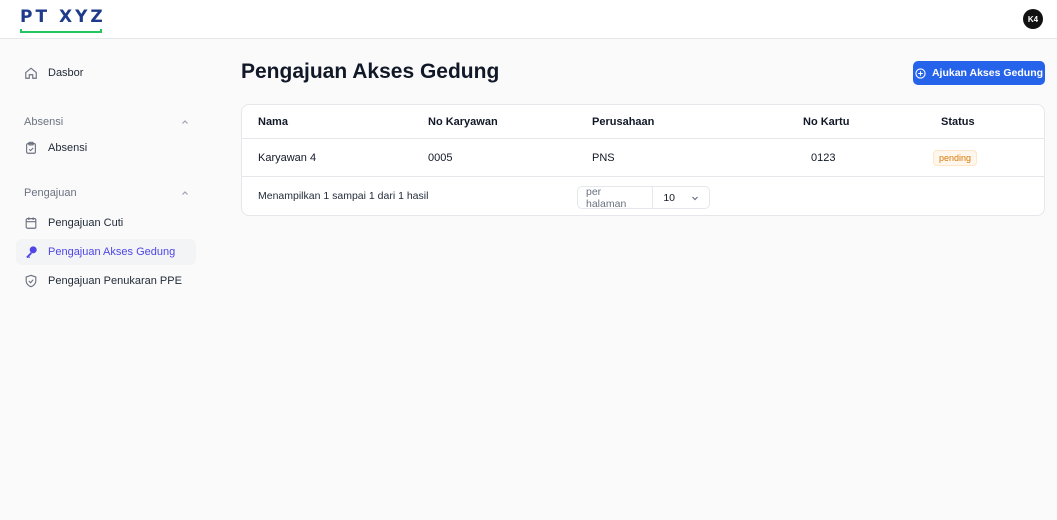  Describe the element at coordinates (63, 17) in the screenshot. I see `logo: PT XYZ` at that location.